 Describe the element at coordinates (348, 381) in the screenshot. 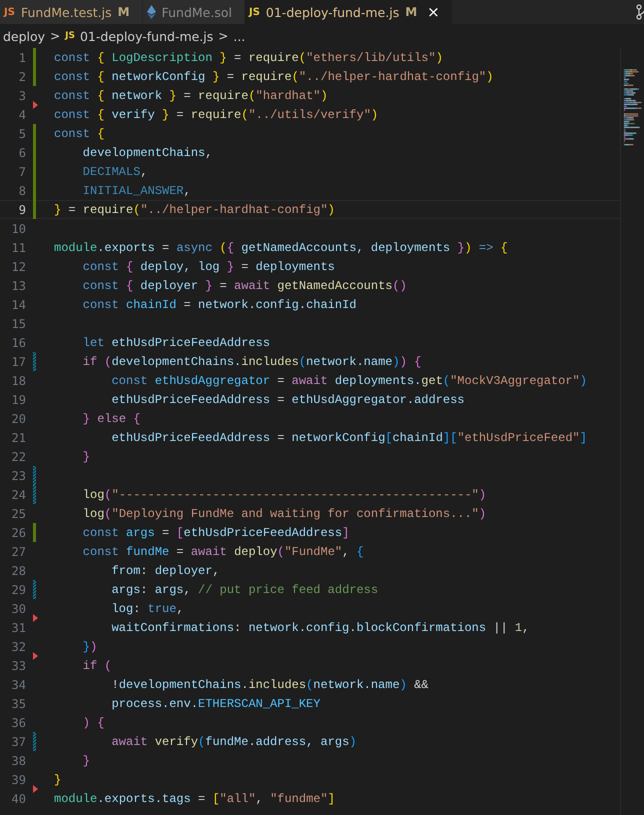

I see `code-line: const ethUsdAggregator = await deployments.get("MockV3Aggregator")` at that location.